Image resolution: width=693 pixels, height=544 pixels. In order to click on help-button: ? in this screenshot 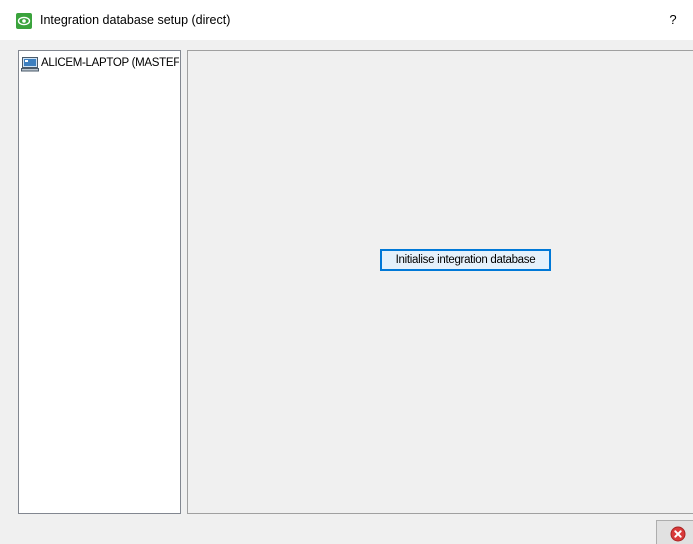, I will do `click(673, 20)`.